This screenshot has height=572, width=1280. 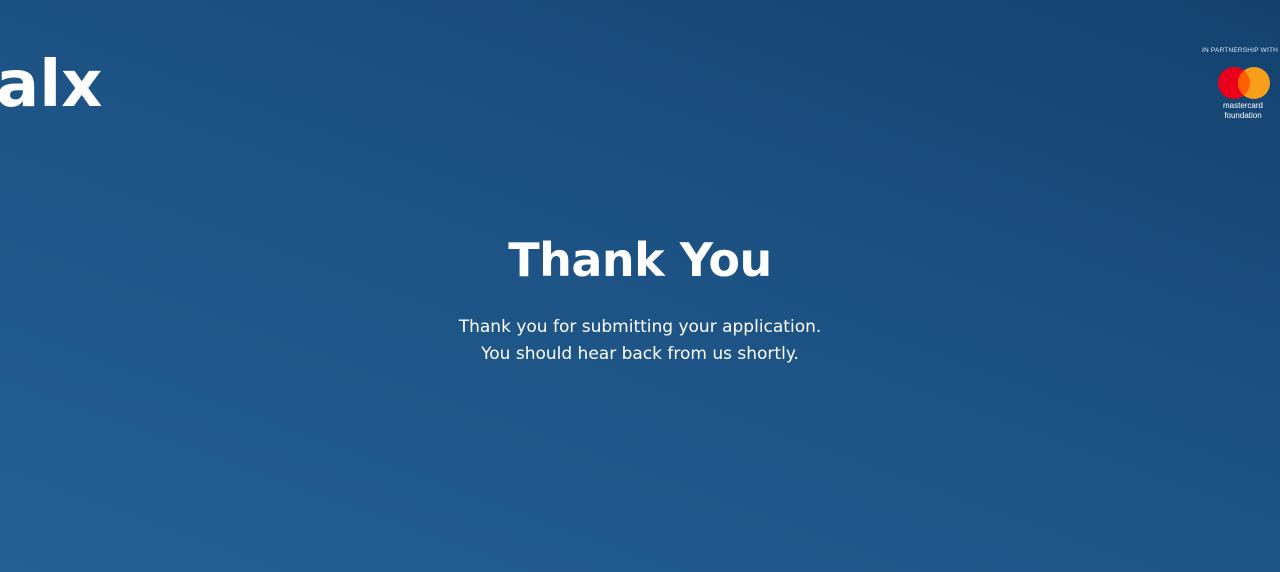 I want to click on alx-logo-text: alx, so click(x=51, y=81).